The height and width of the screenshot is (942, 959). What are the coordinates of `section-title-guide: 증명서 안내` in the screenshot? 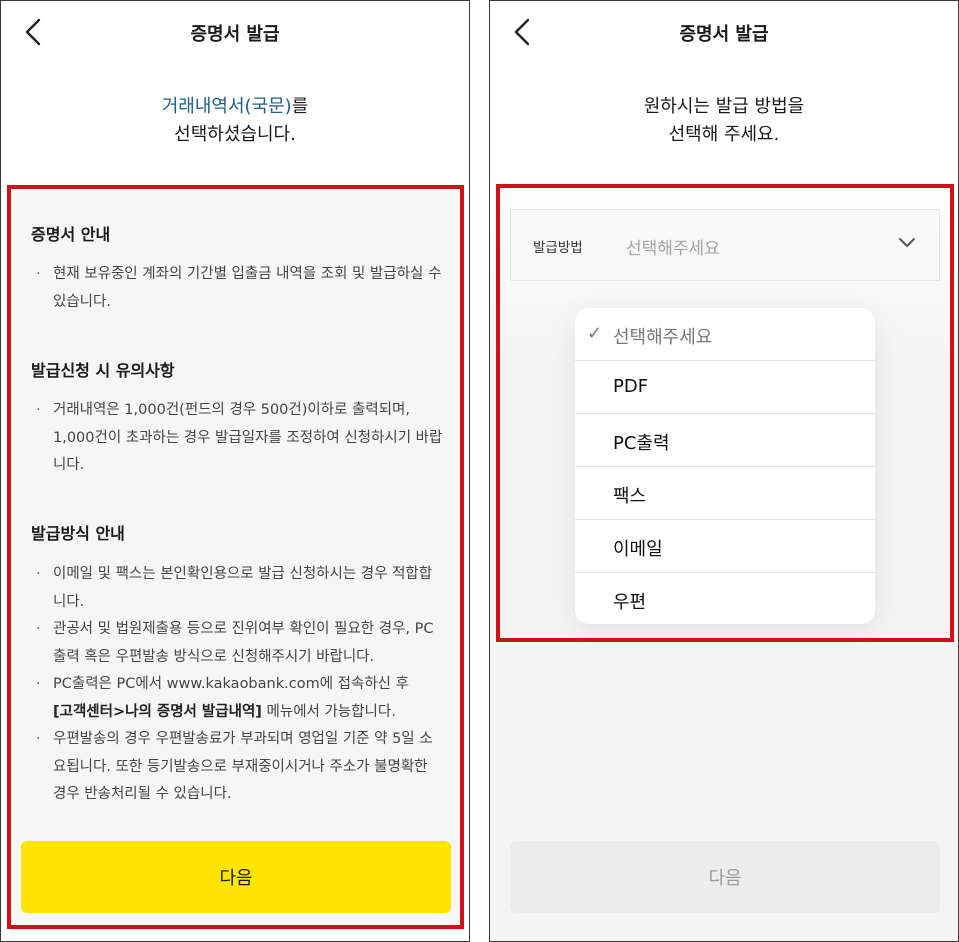 It's located at (71, 234).